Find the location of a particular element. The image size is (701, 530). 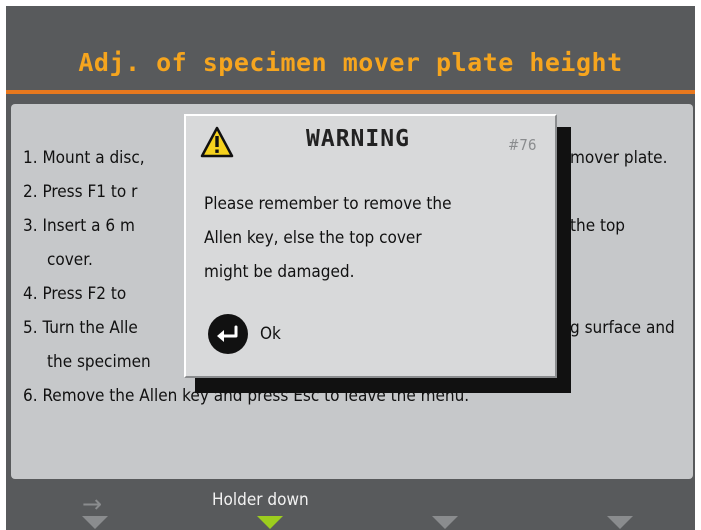

dialog-message-line-3: might be damaged. is located at coordinates (279, 272).